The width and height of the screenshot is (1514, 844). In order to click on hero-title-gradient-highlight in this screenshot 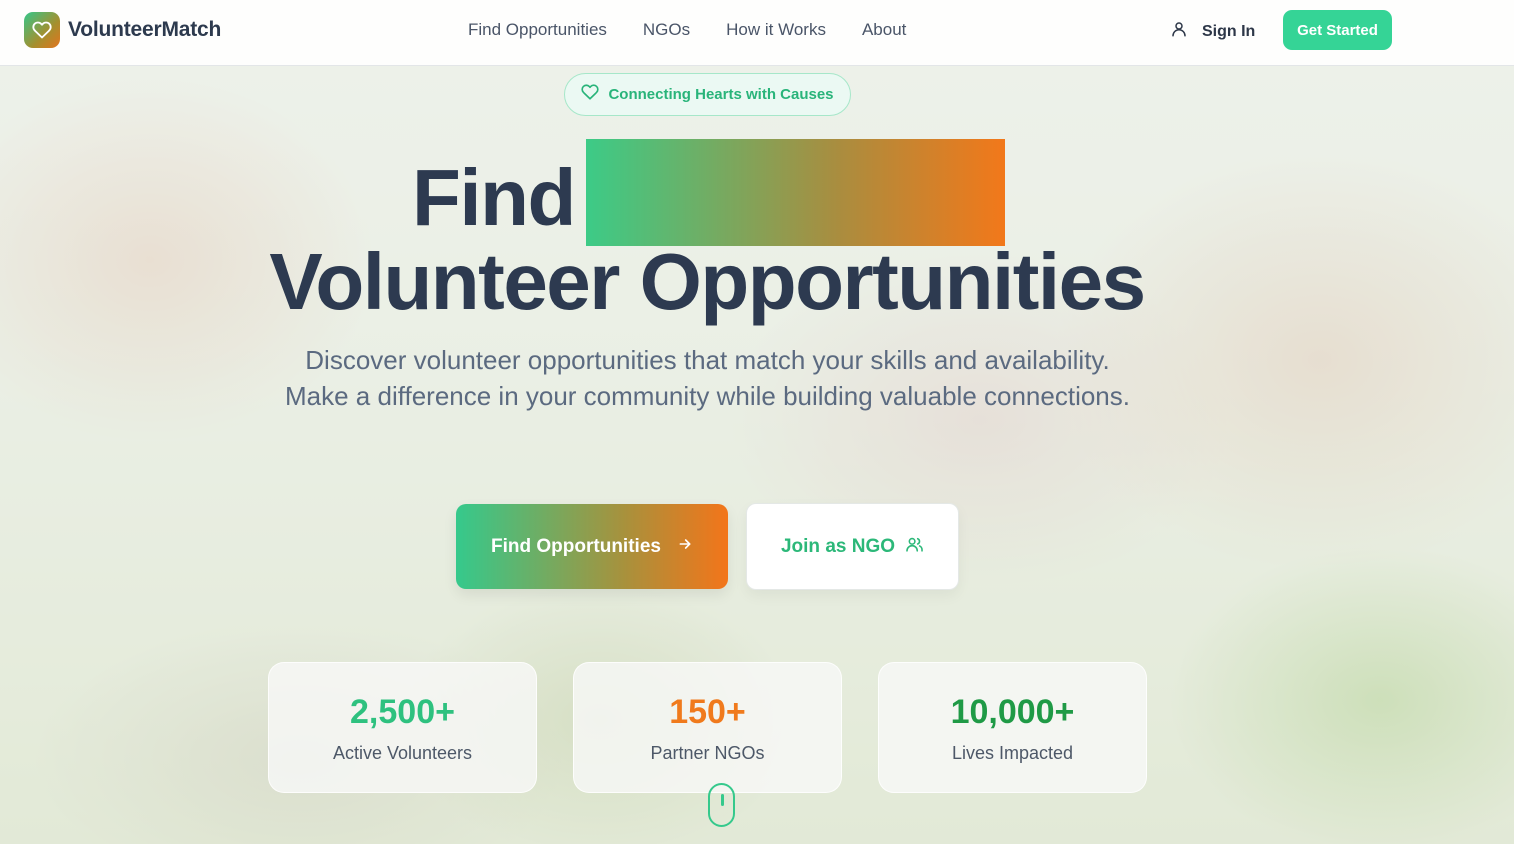, I will do `click(795, 192)`.